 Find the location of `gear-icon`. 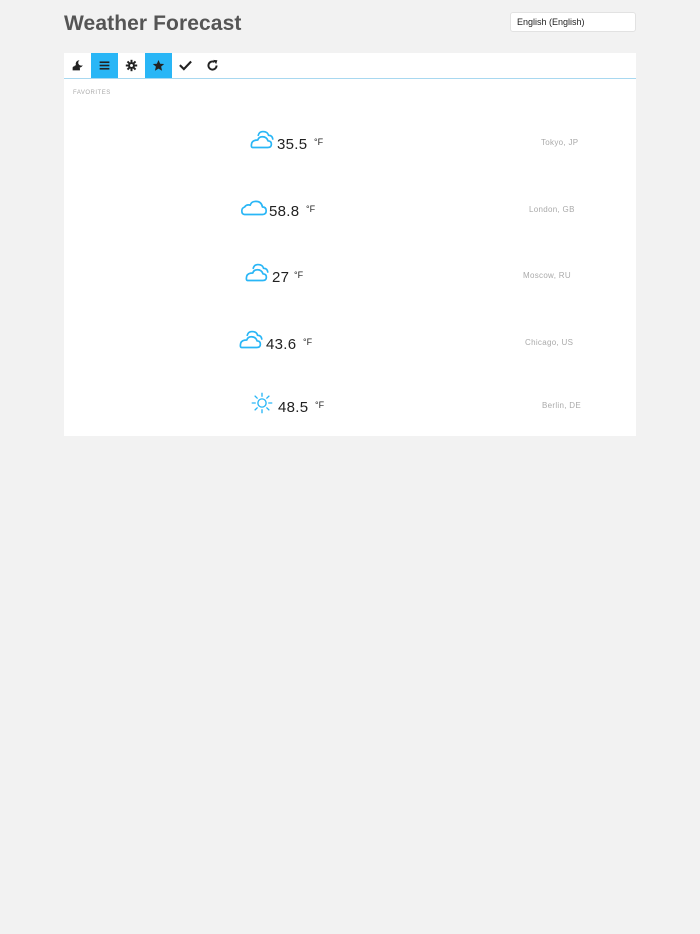

gear-icon is located at coordinates (131, 65).